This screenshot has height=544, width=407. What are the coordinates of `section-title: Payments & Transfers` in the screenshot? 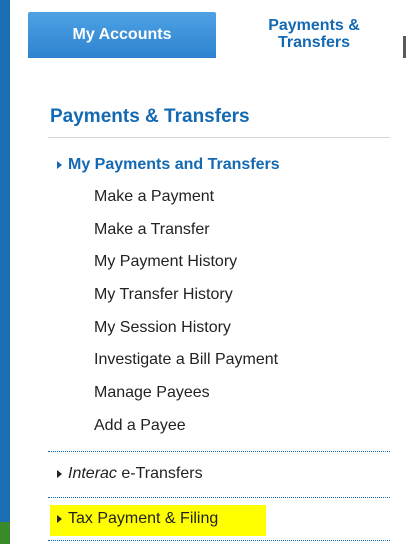 It's located at (150, 116).